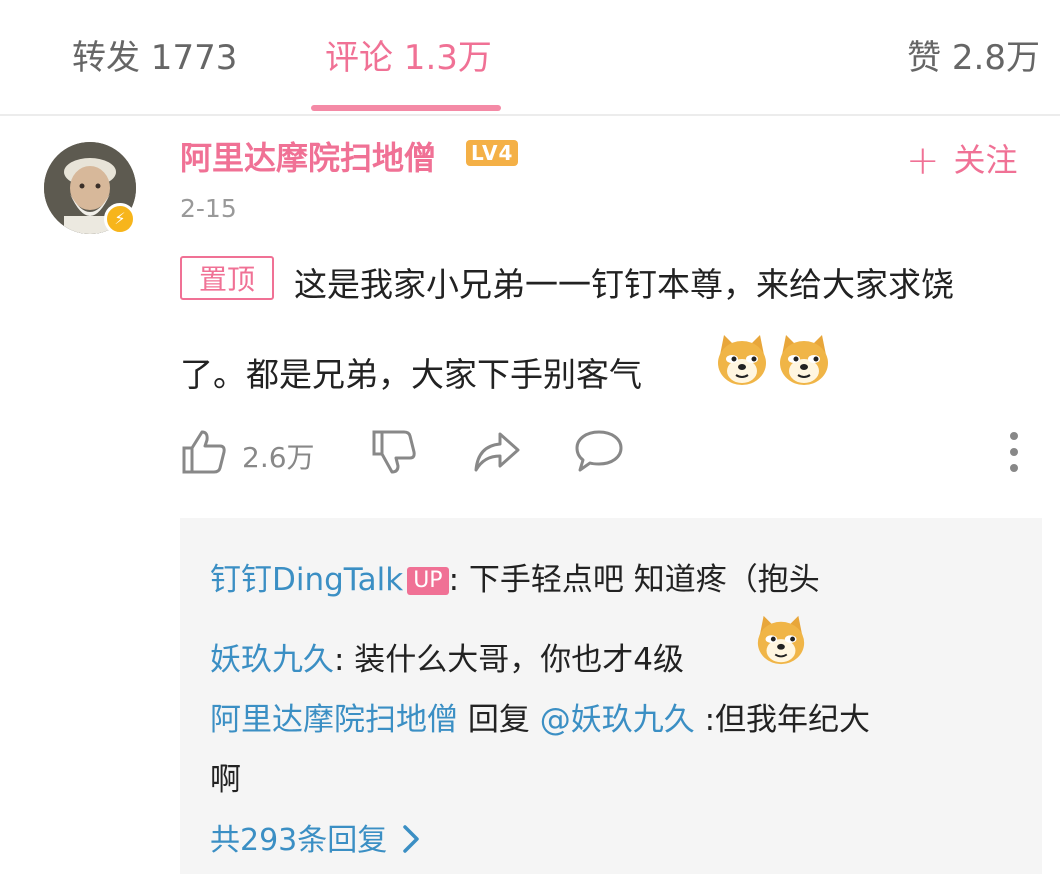 This screenshot has height=874, width=1060. What do you see at coordinates (272, 660) in the screenshot?
I see `reply-user: 妖玖九久` at bounding box center [272, 660].